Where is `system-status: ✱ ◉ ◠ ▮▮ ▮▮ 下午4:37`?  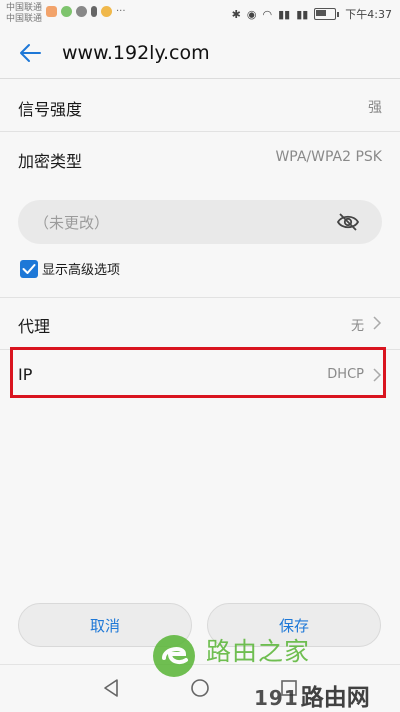
system-status: ✱ ◉ ◠ ▮▮ ▮▮ 下午4:37 is located at coordinates (312, 14).